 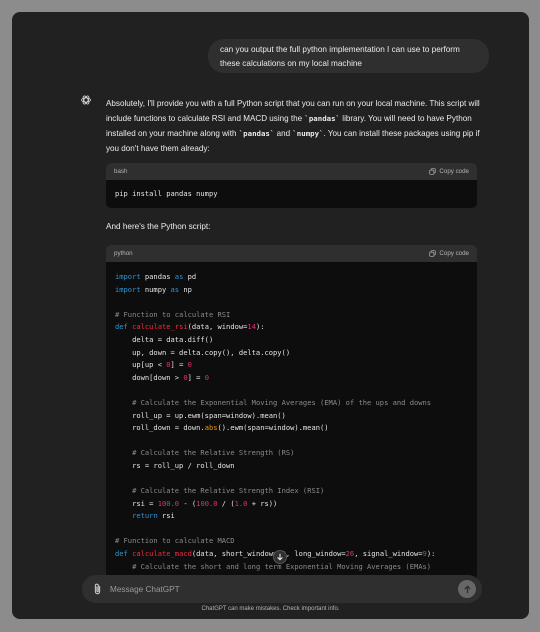 What do you see at coordinates (155, 289) in the screenshot?
I see `code-token: numpy` at bounding box center [155, 289].